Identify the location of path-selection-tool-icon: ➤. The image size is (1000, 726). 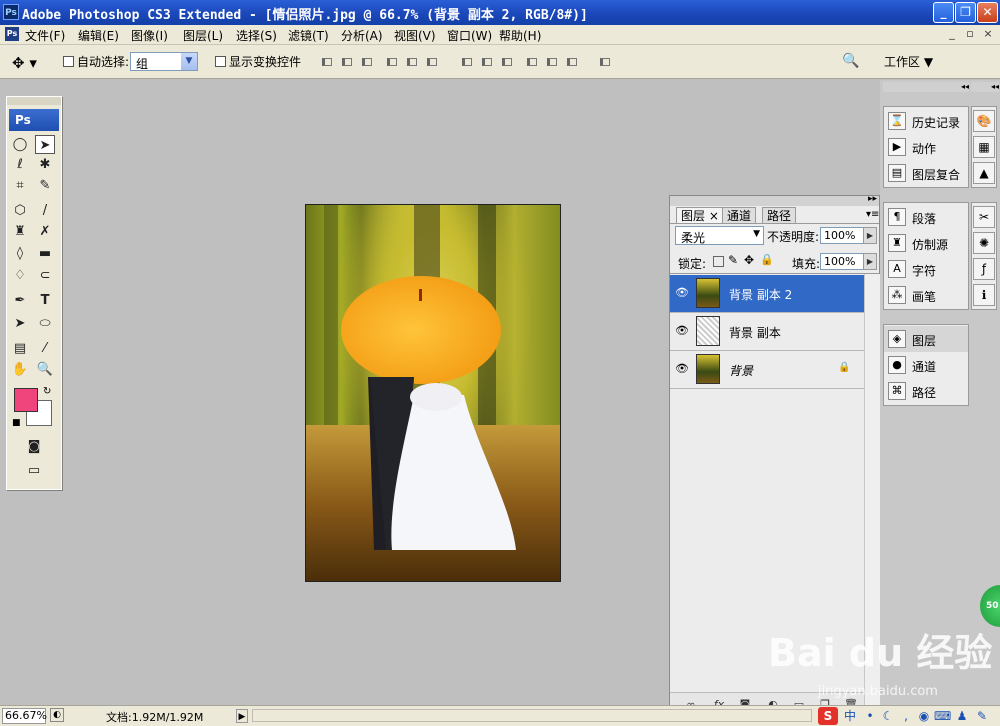
(20, 323).